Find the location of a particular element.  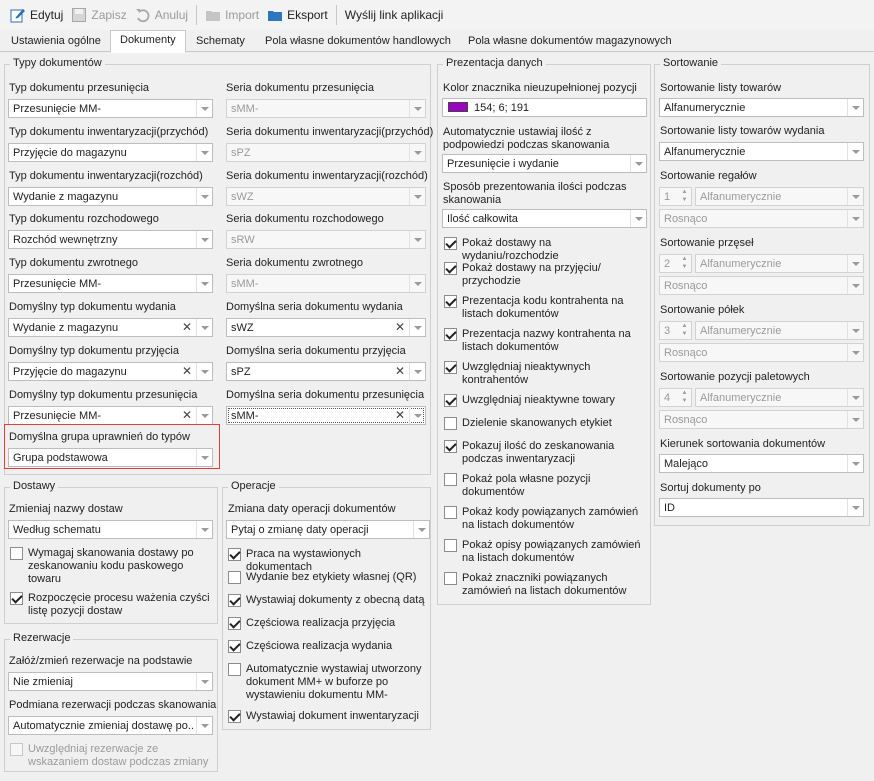

save-button: Zapisz is located at coordinates (98, 15).